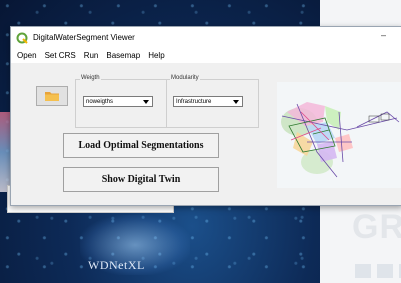 The height and width of the screenshot is (283, 401). I want to click on menu-basemap: Basemap, so click(123, 55).